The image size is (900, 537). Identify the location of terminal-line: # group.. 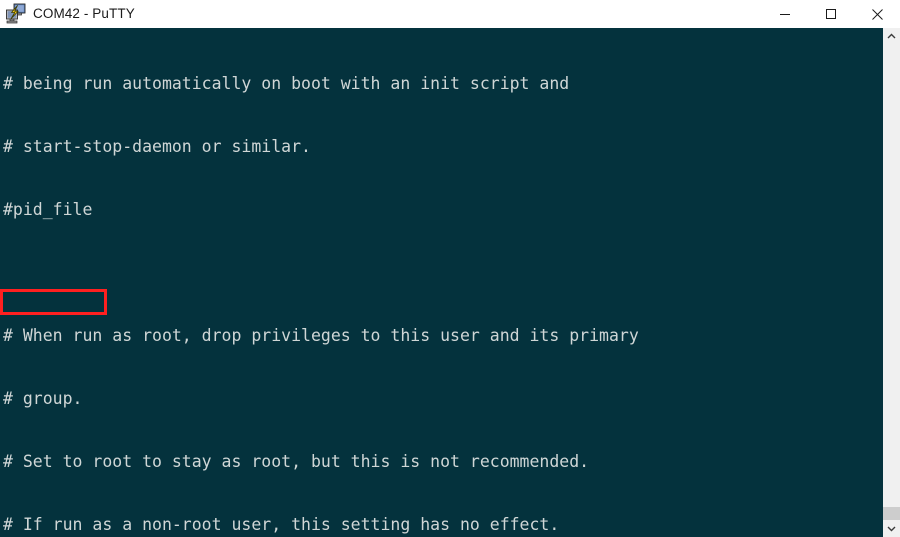
(43, 398).